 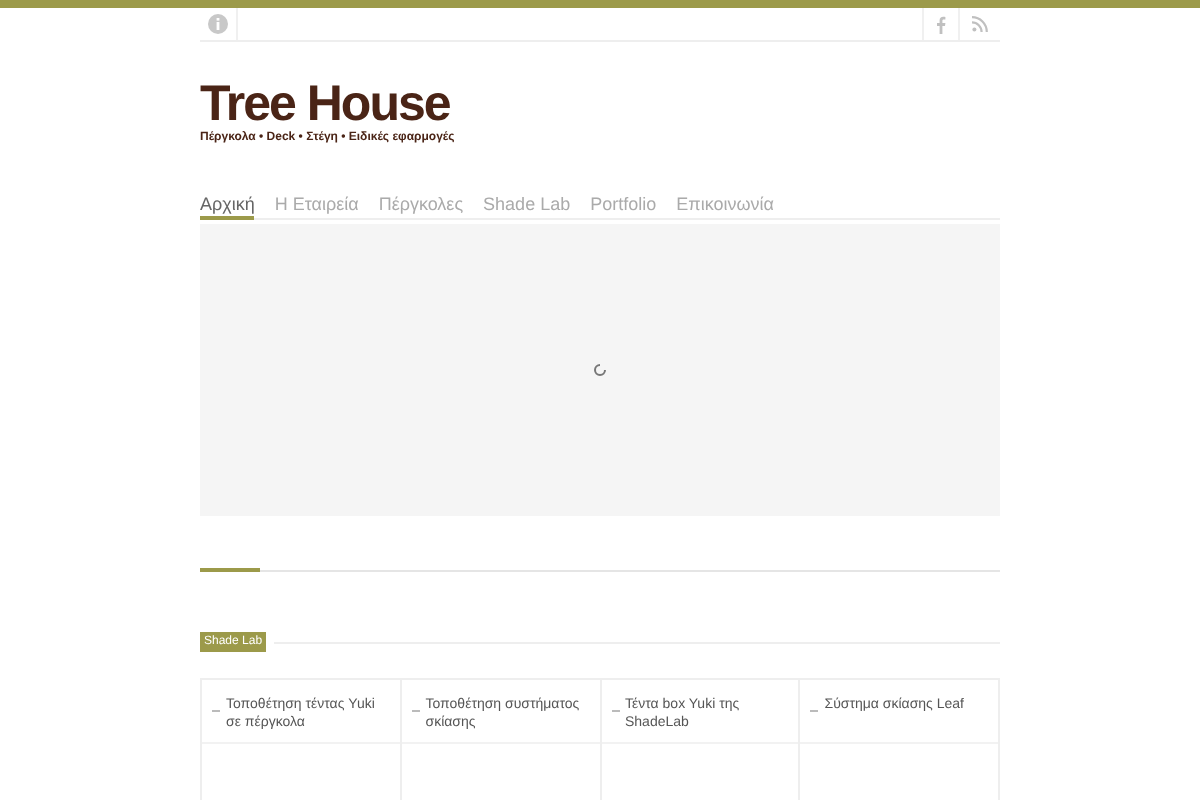 I want to click on info-icon, so click(x=218, y=24).